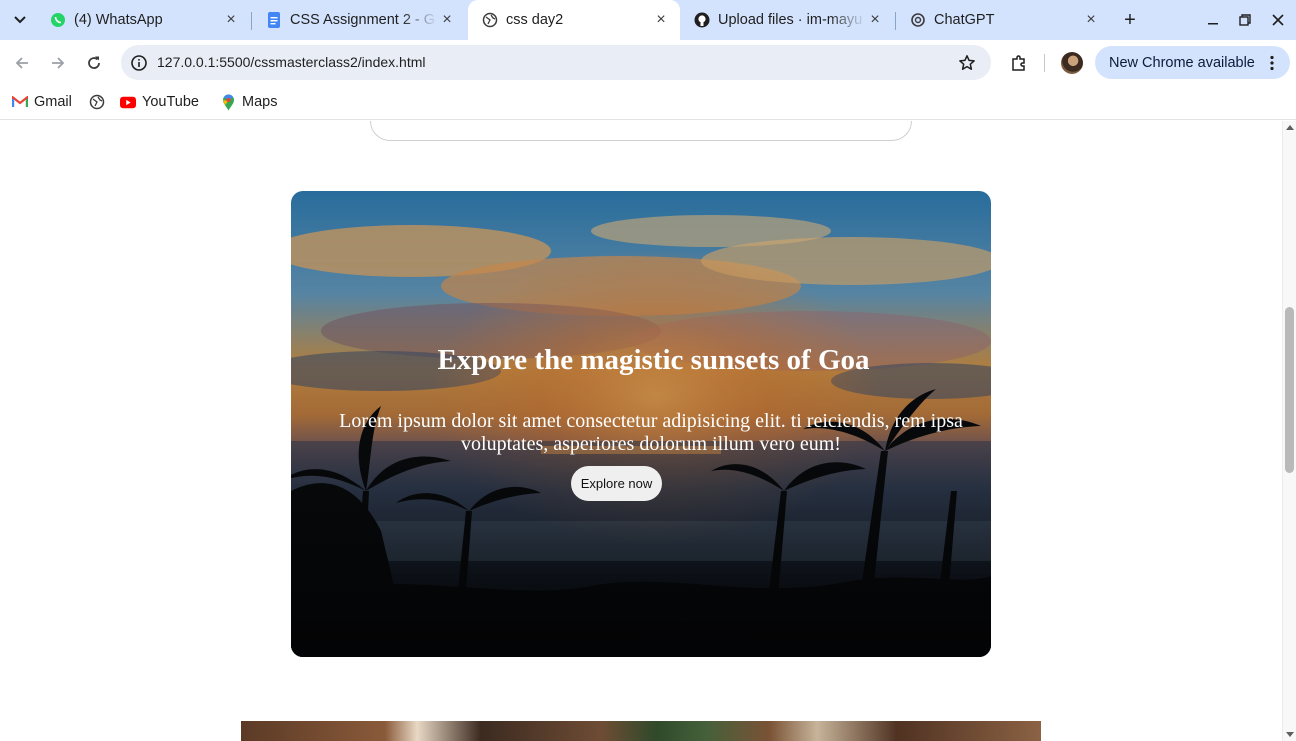  What do you see at coordinates (128, 102) in the screenshot?
I see `youtube-icon` at bounding box center [128, 102].